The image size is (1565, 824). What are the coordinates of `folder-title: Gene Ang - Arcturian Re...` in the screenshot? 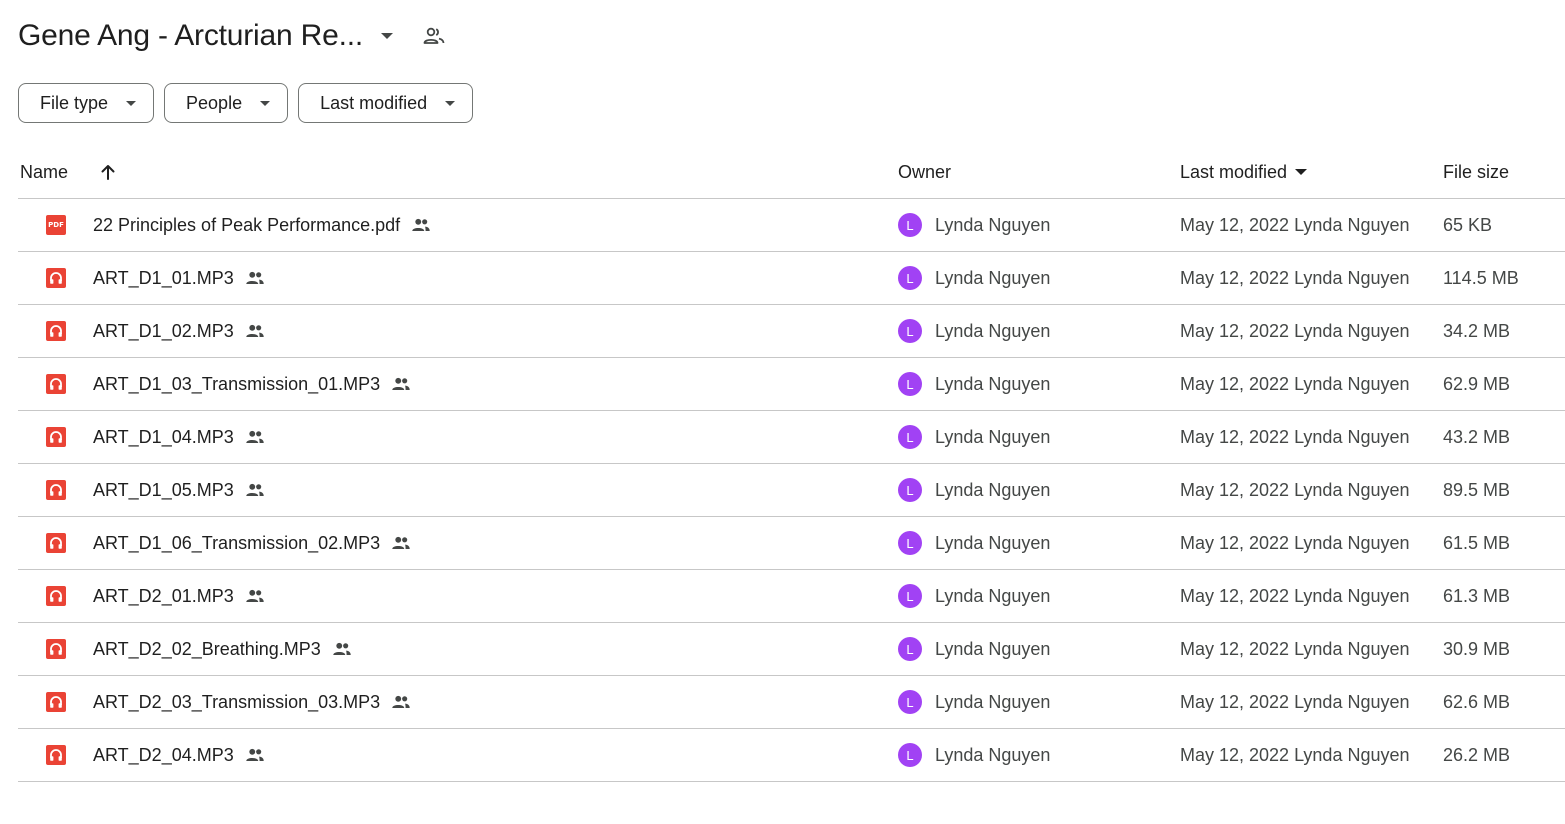 It's located at (190, 36).